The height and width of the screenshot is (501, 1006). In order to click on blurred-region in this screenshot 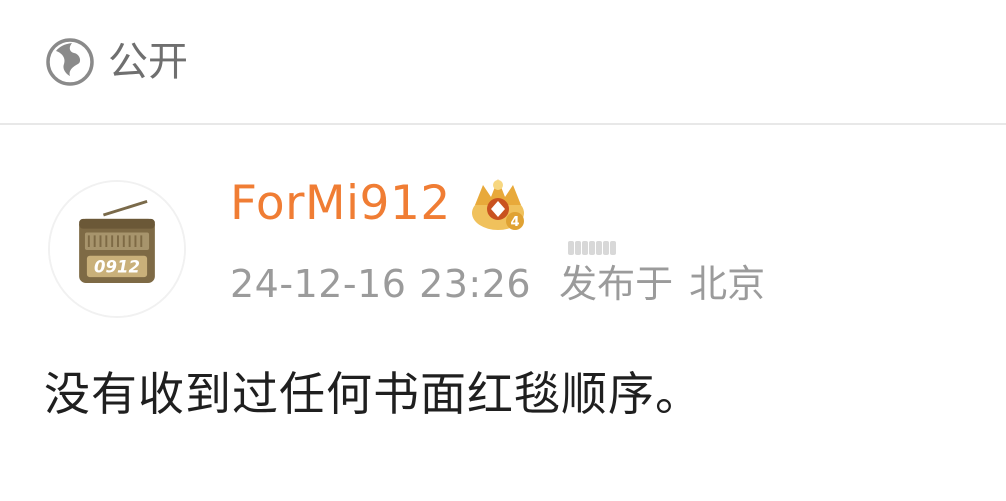, I will do `click(594, 248)`.